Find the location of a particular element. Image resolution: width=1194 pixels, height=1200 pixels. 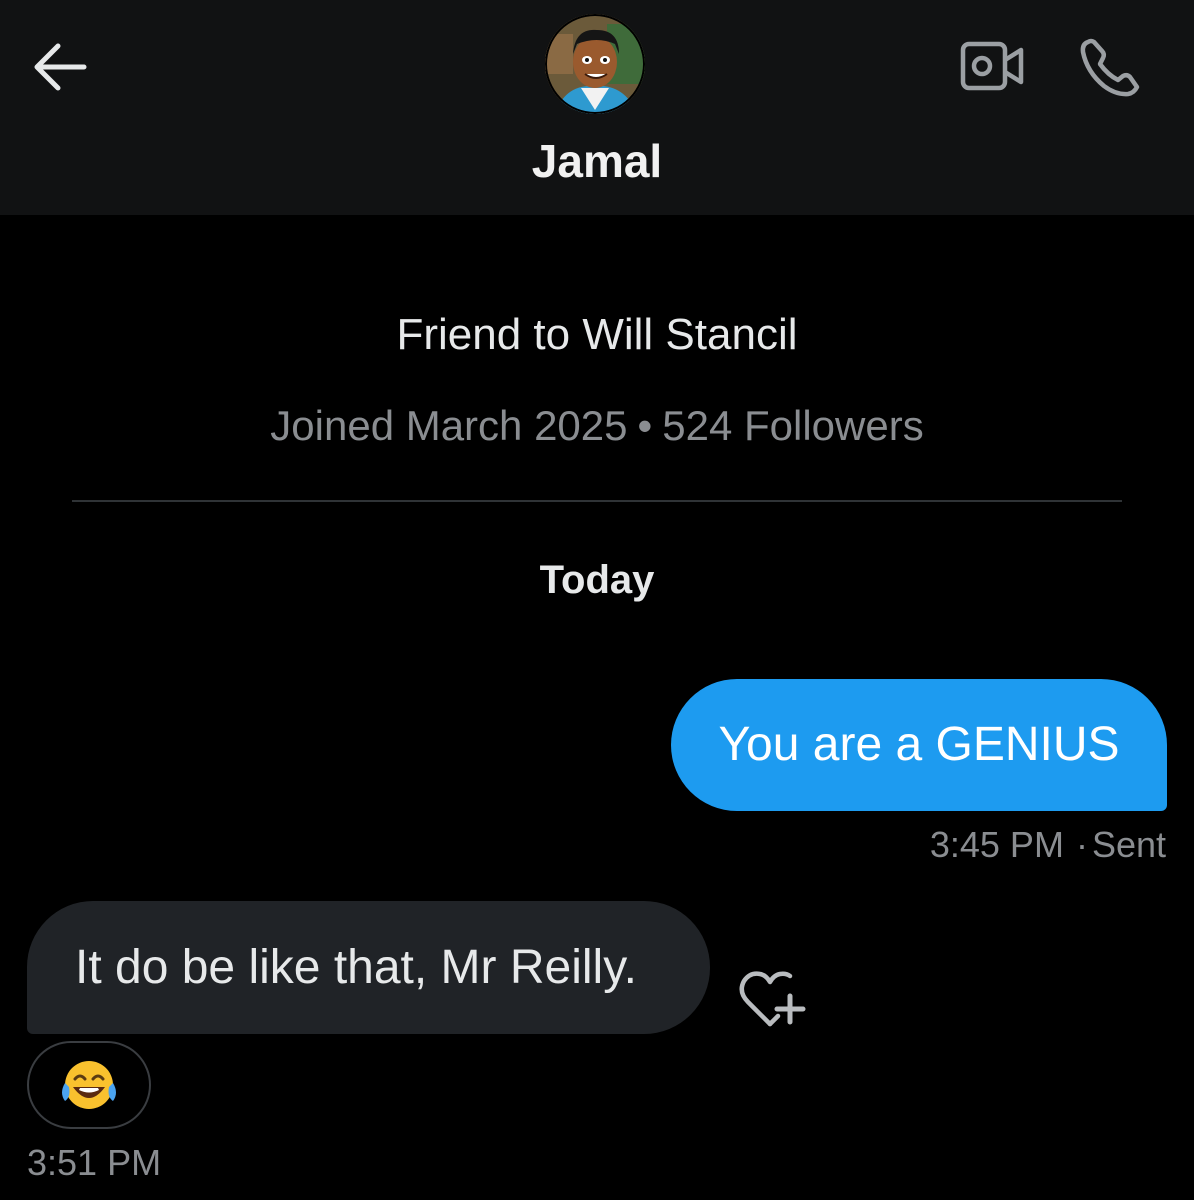

followers-count: 524 Followers is located at coordinates (792, 425).